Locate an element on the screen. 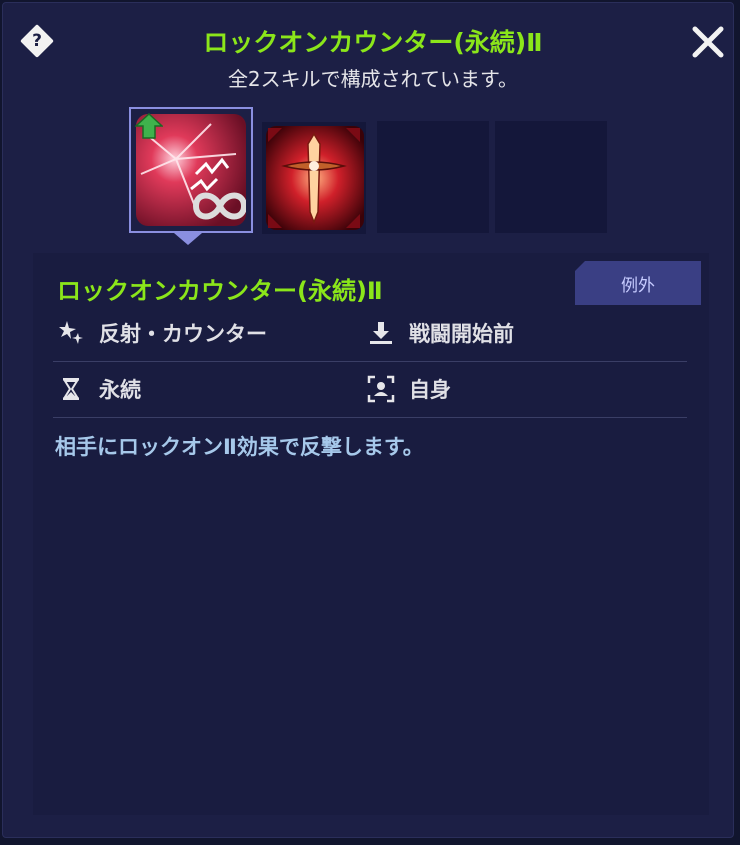  category-badge: 例外 is located at coordinates (638, 283).